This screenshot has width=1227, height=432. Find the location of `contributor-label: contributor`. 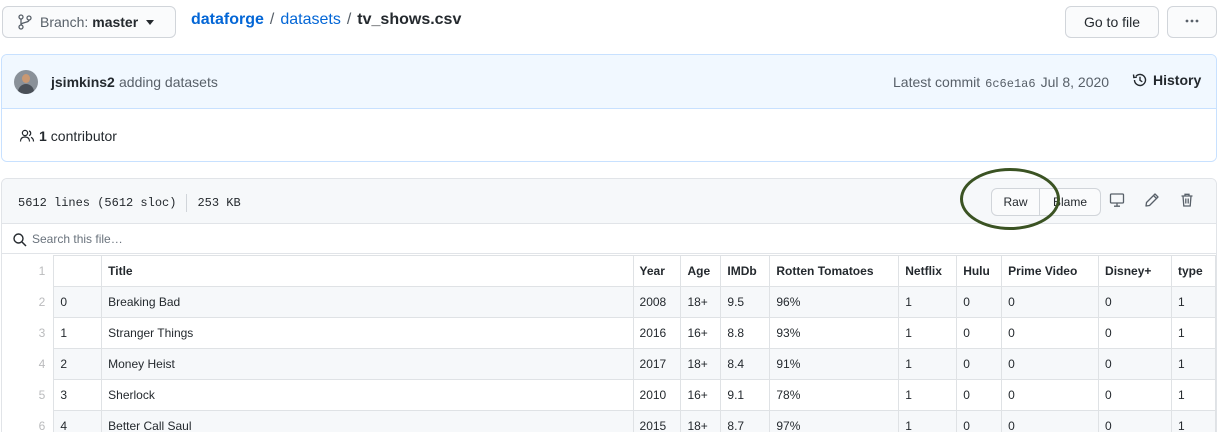

contributor-label: contributor is located at coordinates (83, 135).